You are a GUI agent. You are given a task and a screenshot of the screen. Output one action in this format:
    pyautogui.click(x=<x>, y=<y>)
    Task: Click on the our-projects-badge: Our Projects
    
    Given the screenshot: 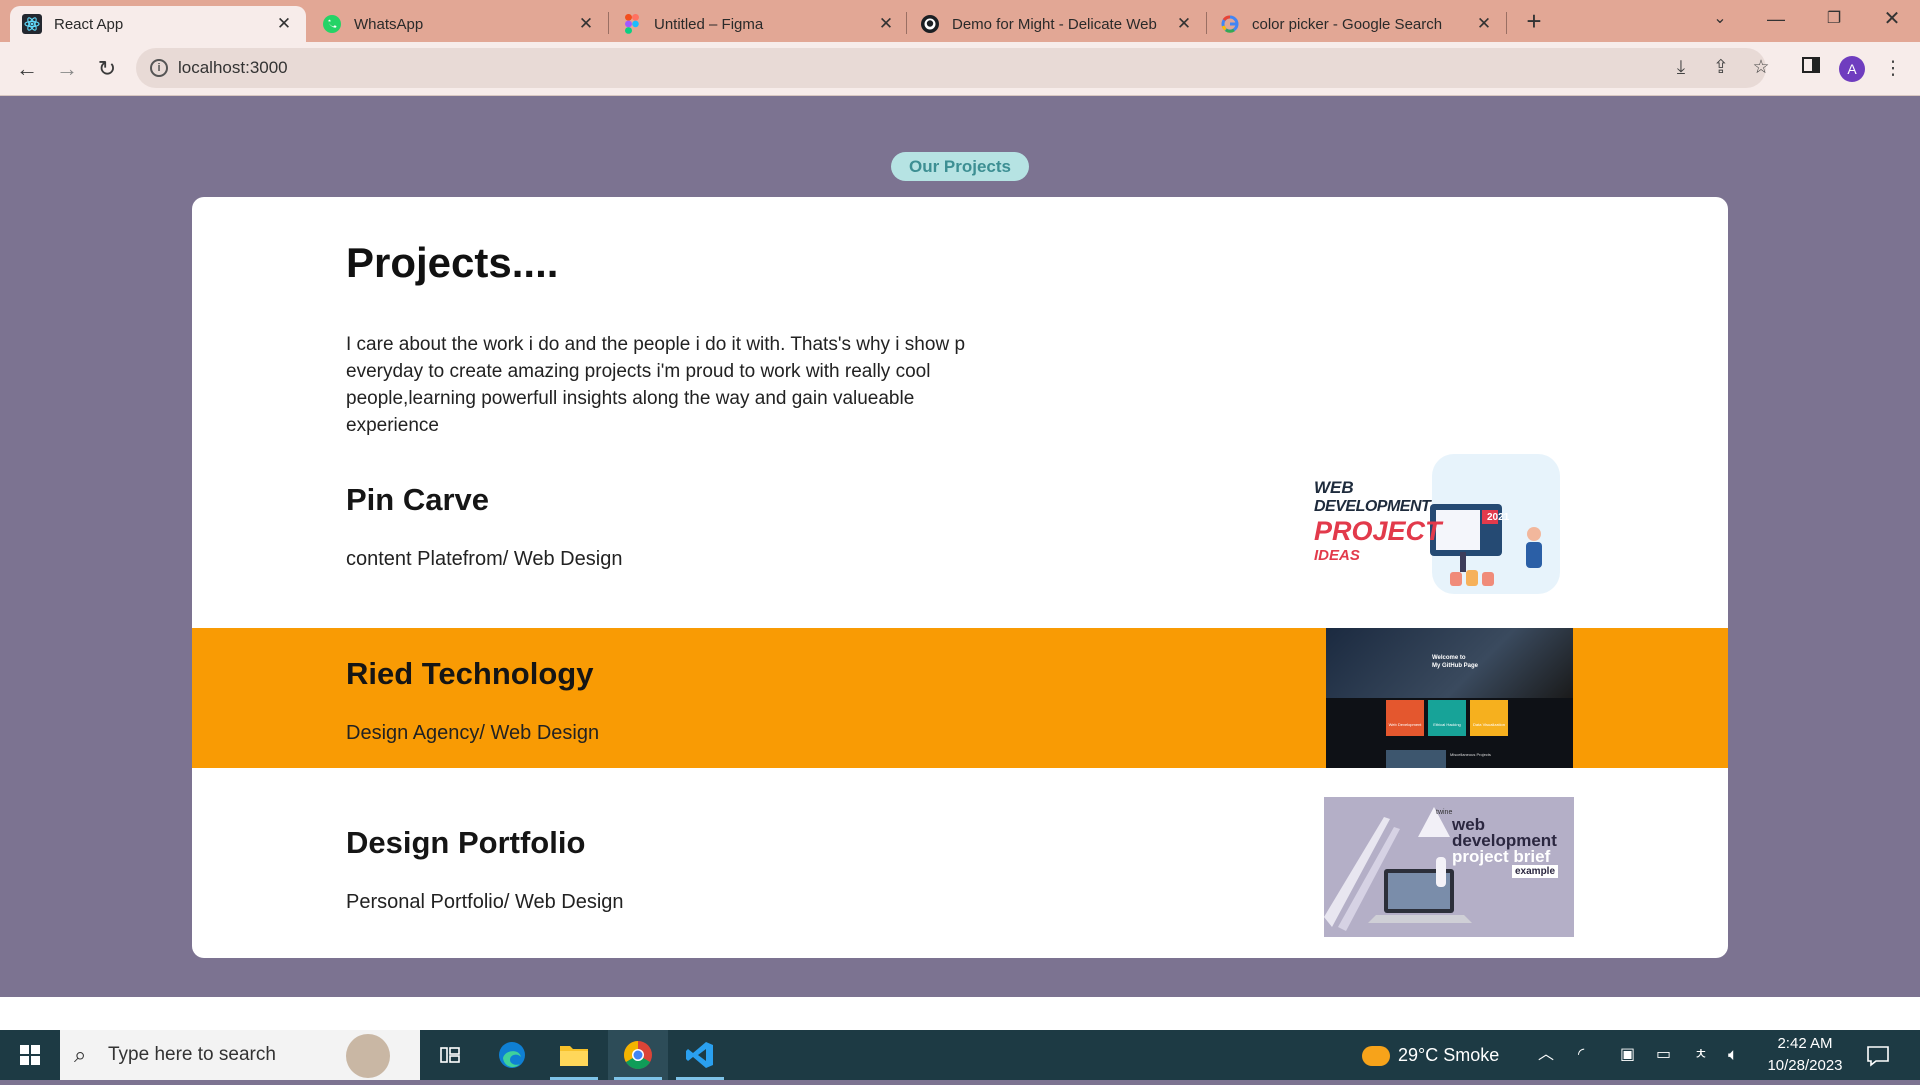 What is the action you would take?
    pyautogui.click(x=960, y=166)
    